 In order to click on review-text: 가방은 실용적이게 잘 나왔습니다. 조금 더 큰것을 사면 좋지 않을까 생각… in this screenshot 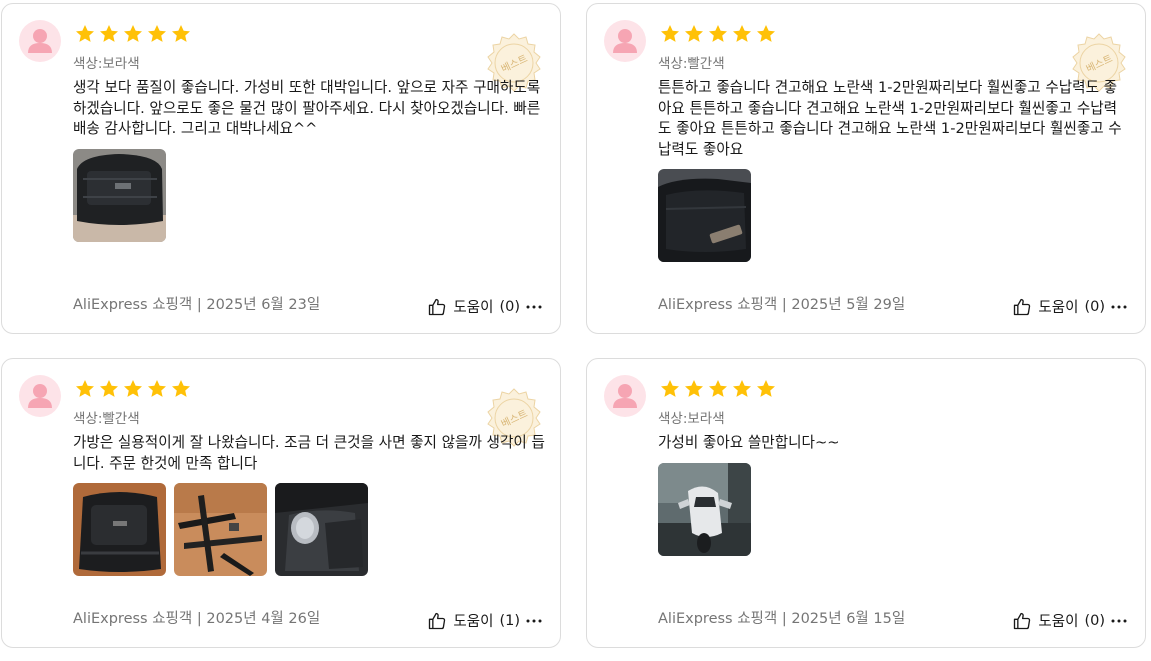, I will do `click(309, 453)`.